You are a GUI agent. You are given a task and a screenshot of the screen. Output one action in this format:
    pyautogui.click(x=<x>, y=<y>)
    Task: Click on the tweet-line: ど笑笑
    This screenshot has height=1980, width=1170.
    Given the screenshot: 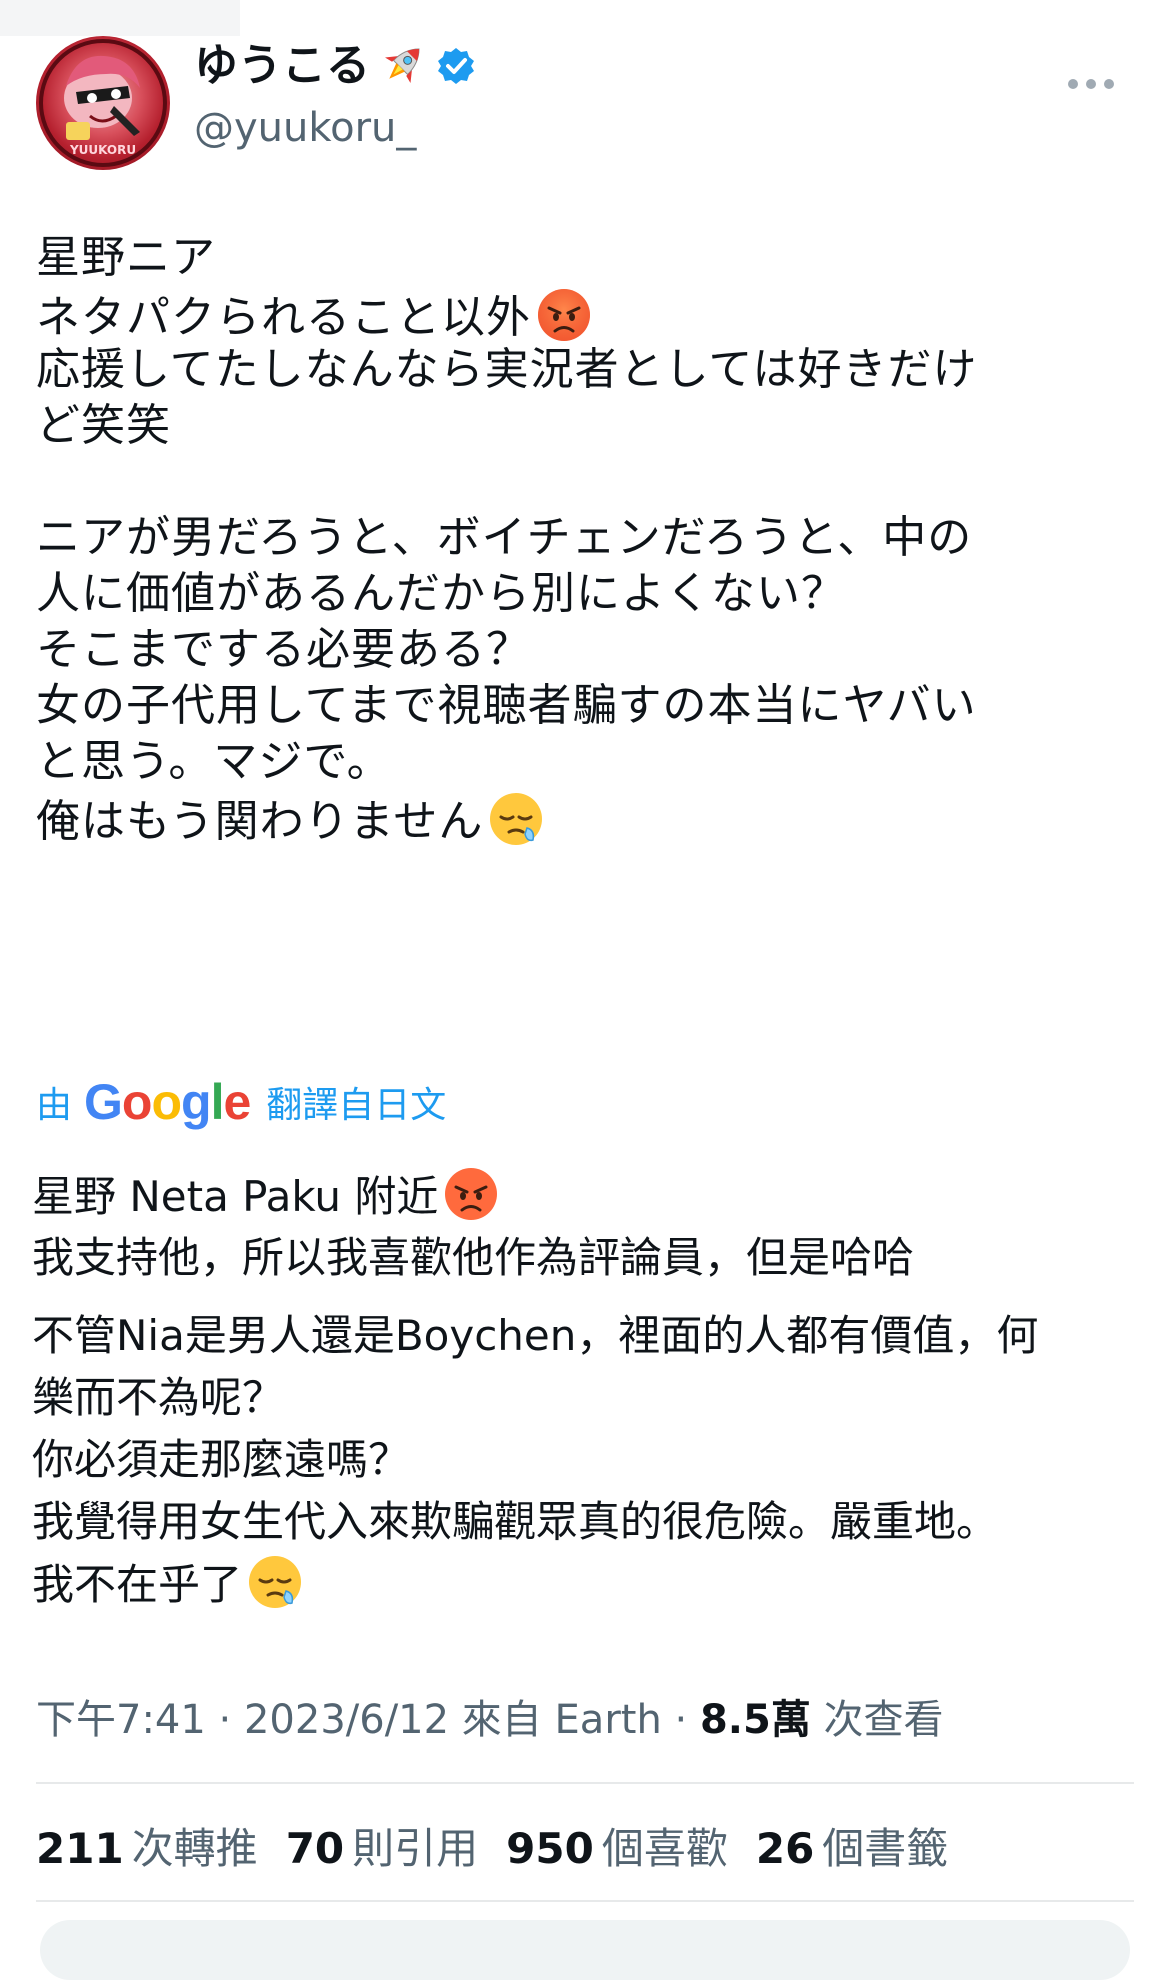 What is the action you would take?
    pyautogui.click(x=103, y=425)
    